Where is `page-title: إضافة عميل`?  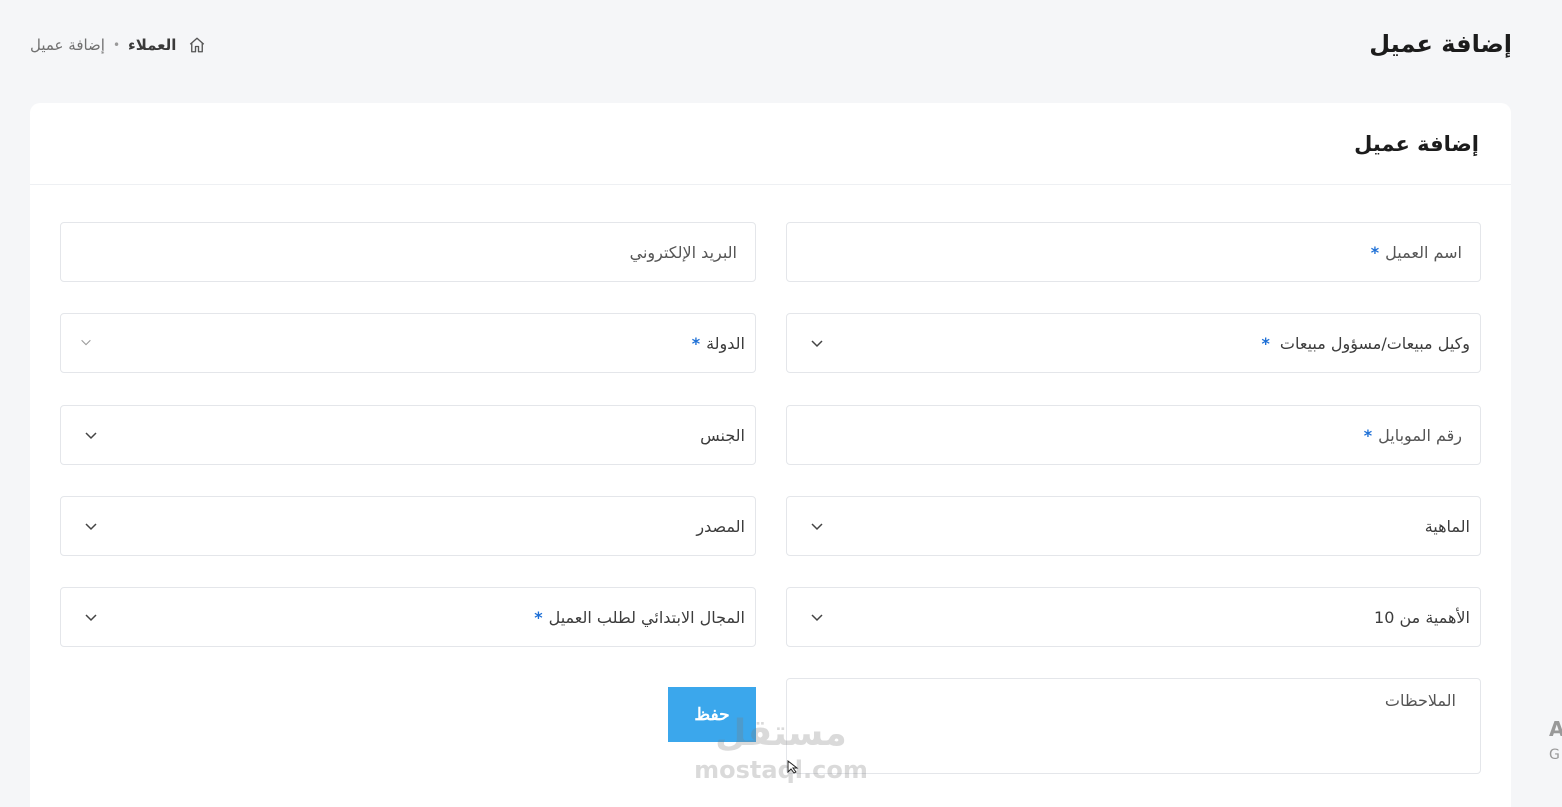 page-title: إضافة عميل is located at coordinates (1440, 44).